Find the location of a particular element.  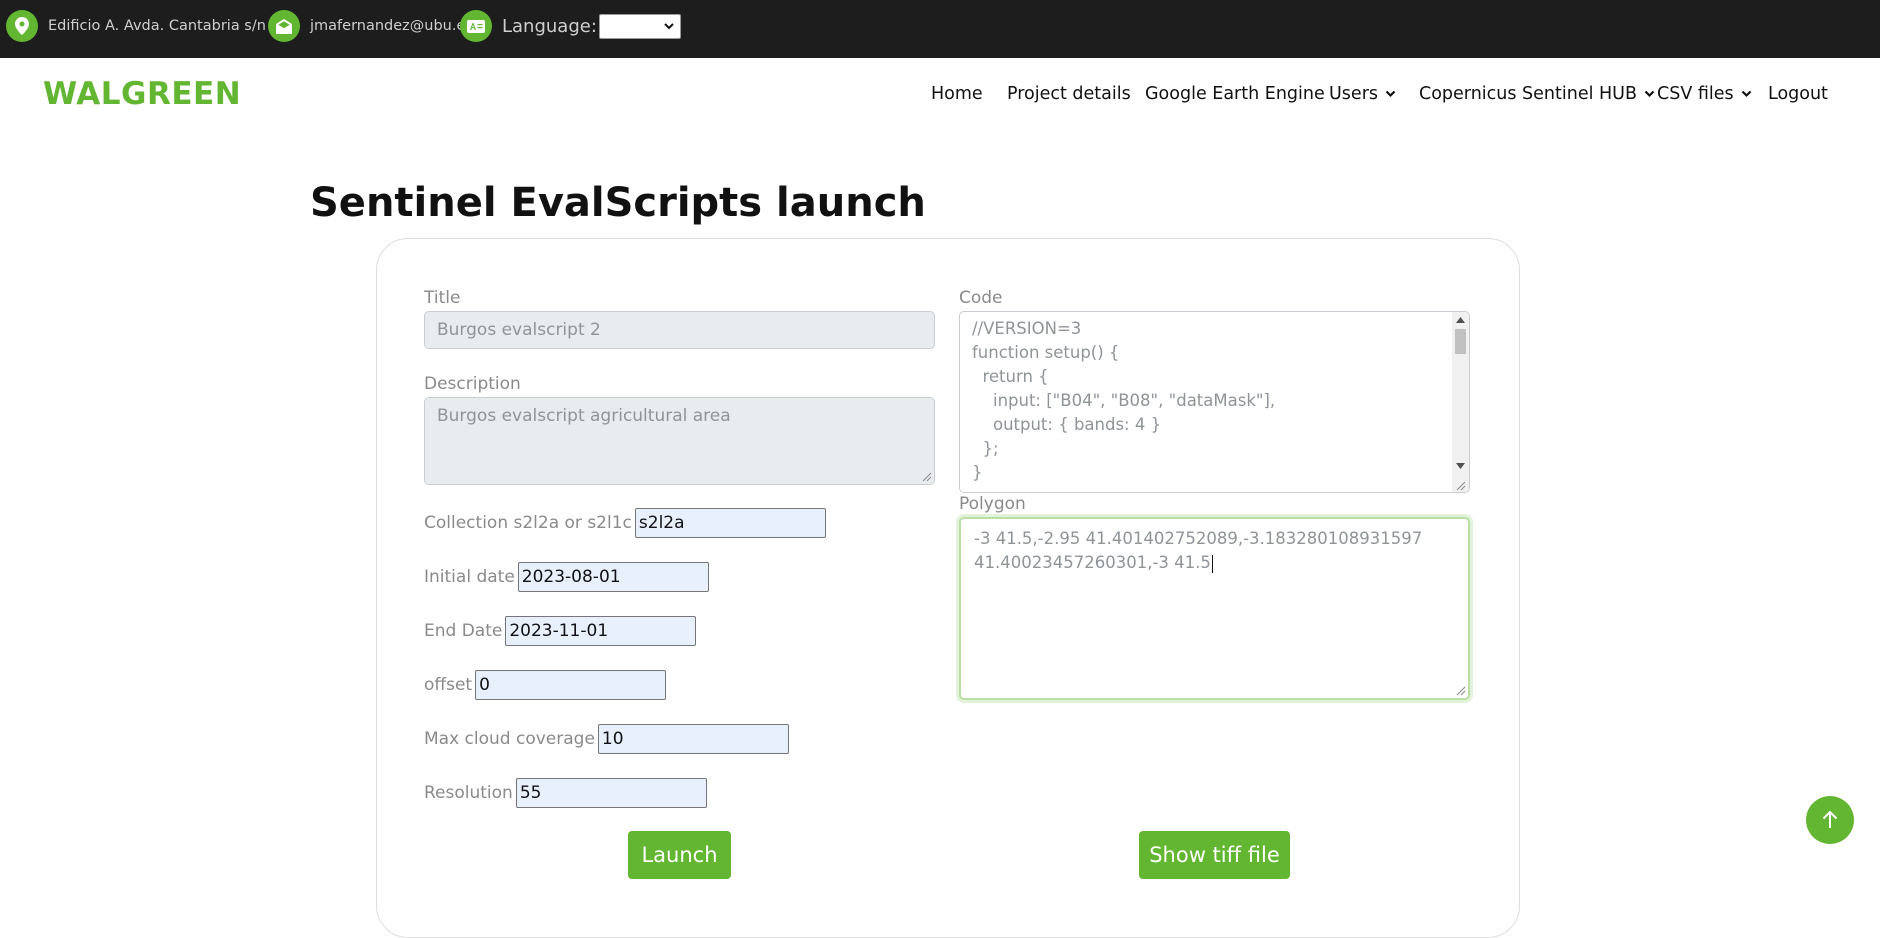

envelope-open-icon is located at coordinates (284, 26).